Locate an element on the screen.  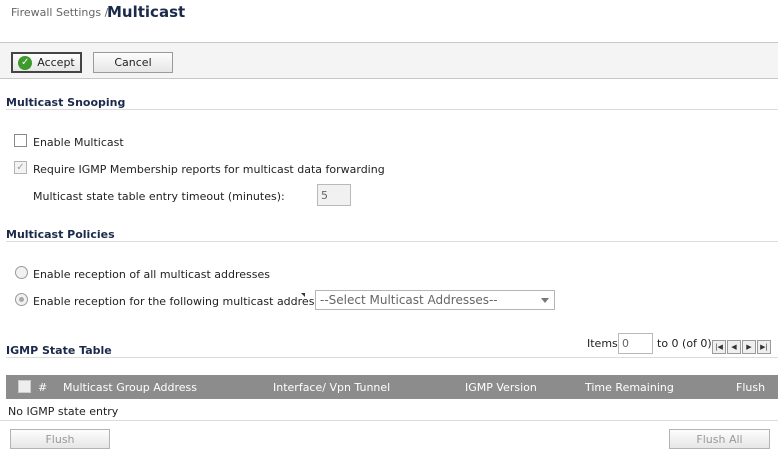
accept-label: Accept is located at coordinates (56, 62).